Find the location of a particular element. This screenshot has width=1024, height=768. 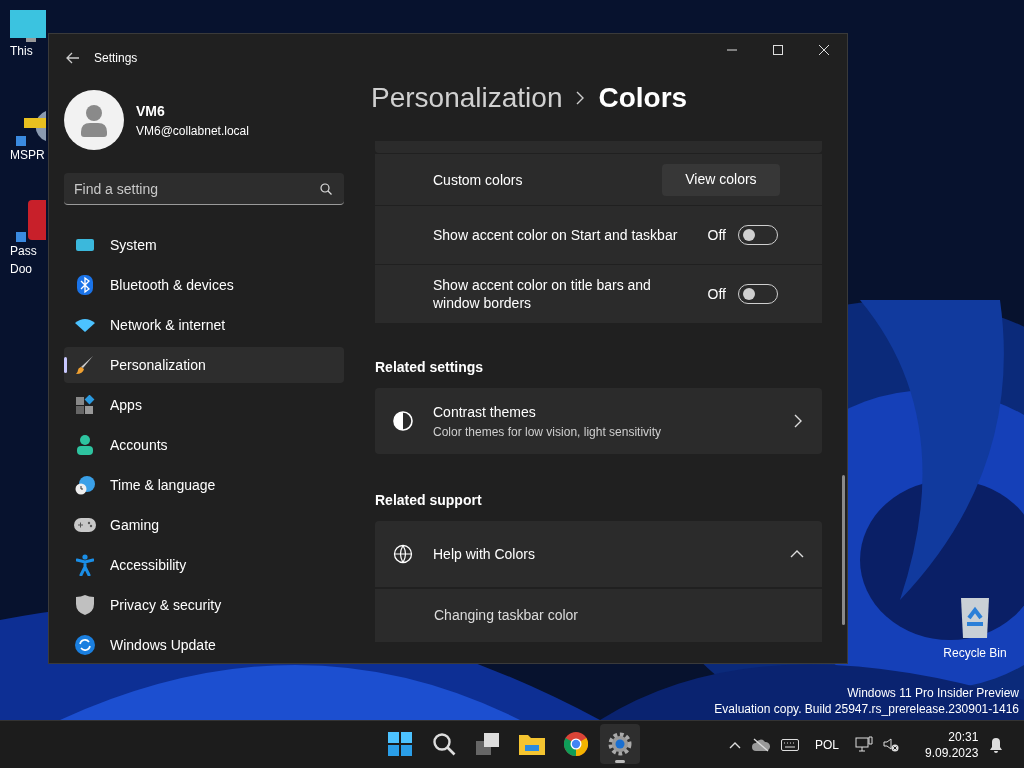

notification-bell-icon is located at coordinates (996, 745).